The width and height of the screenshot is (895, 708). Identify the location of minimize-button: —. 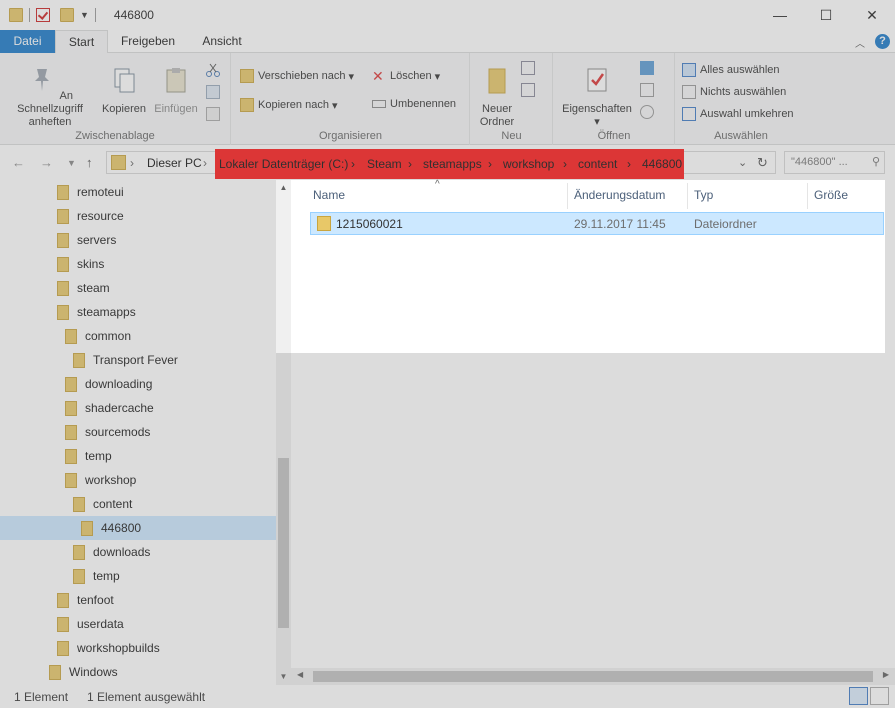
(780, 15).